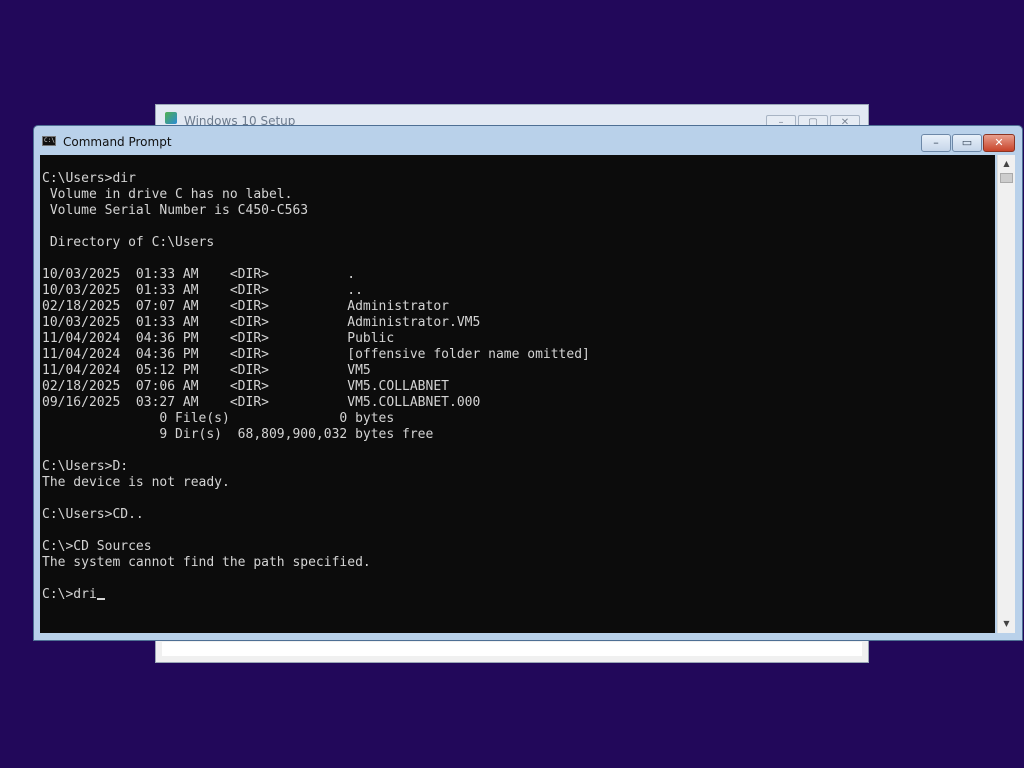 This screenshot has height=768, width=1024. I want to click on cmd-icon: C:\, so click(49, 141).